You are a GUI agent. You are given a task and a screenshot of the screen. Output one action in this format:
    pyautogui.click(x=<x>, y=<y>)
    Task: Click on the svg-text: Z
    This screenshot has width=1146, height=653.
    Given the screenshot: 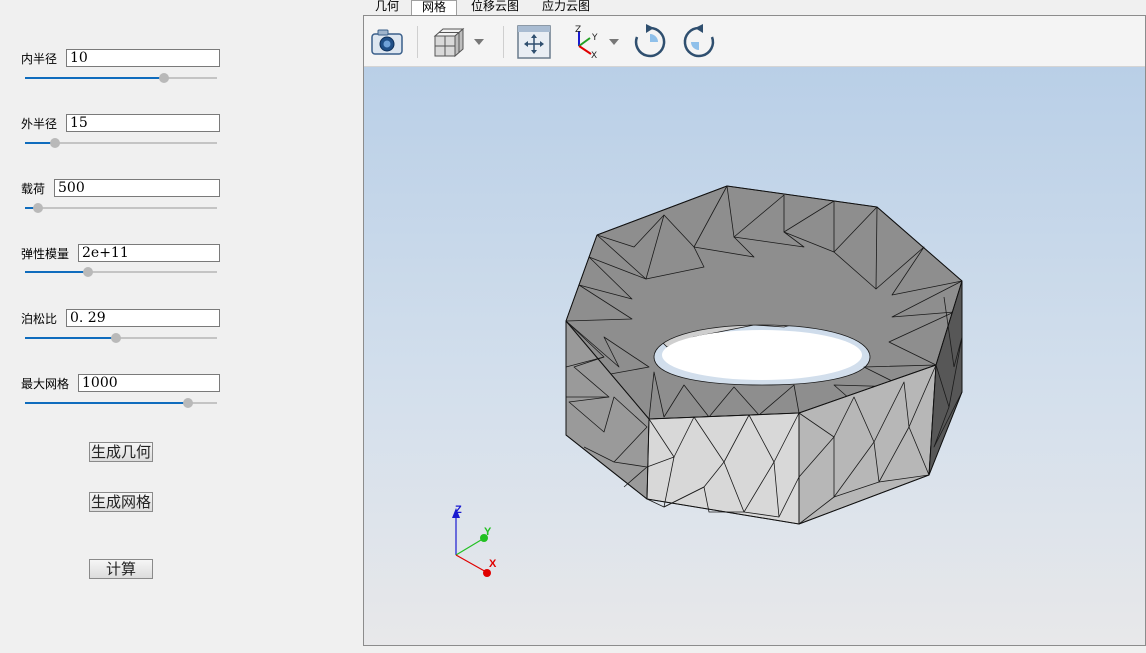 What is the action you would take?
    pyautogui.click(x=578, y=30)
    